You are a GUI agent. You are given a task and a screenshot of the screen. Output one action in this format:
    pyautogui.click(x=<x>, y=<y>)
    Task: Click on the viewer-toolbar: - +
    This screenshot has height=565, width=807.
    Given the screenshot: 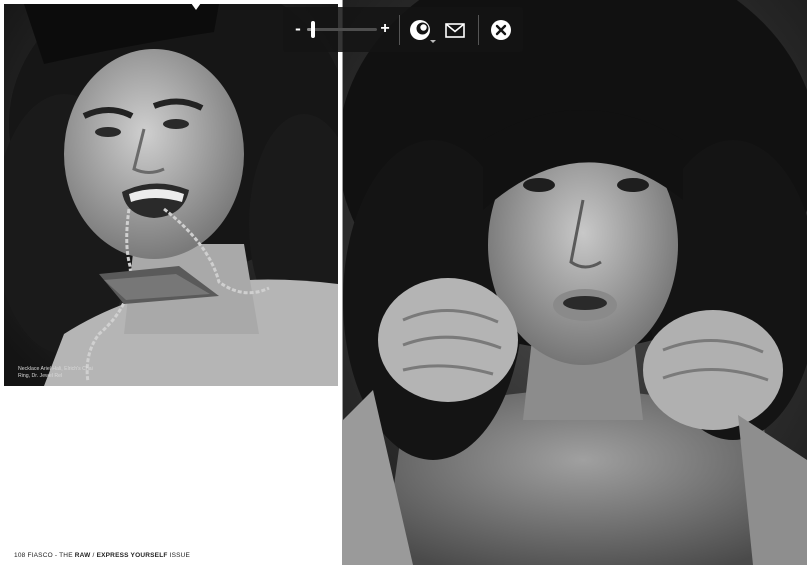 What is the action you would take?
    pyautogui.click(x=403, y=29)
    